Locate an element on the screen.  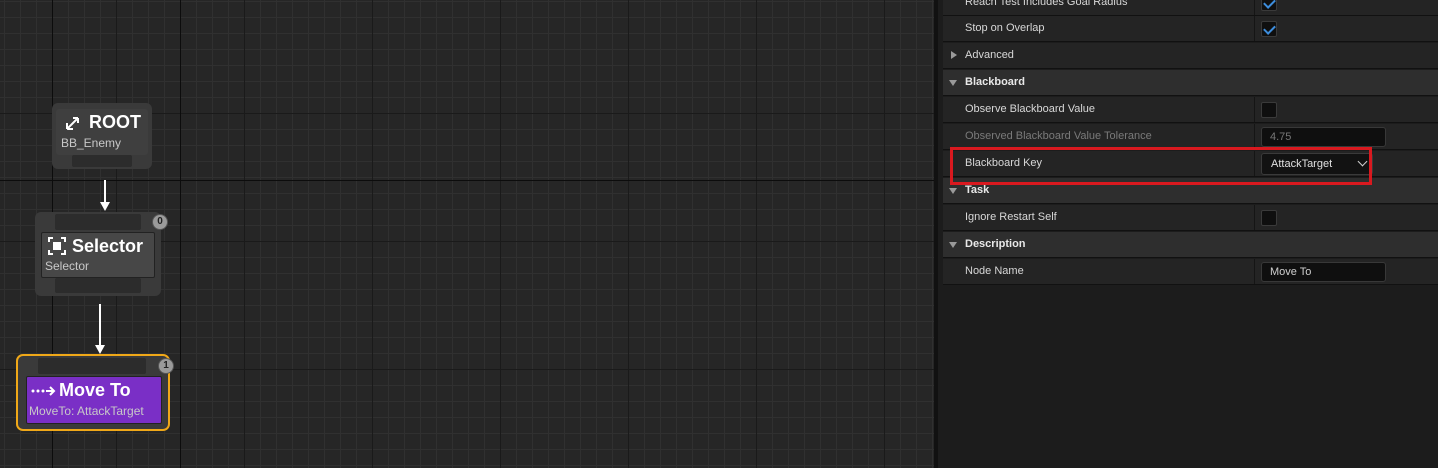
observed-tolerance-input: 4.75 is located at coordinates (1323, 137).